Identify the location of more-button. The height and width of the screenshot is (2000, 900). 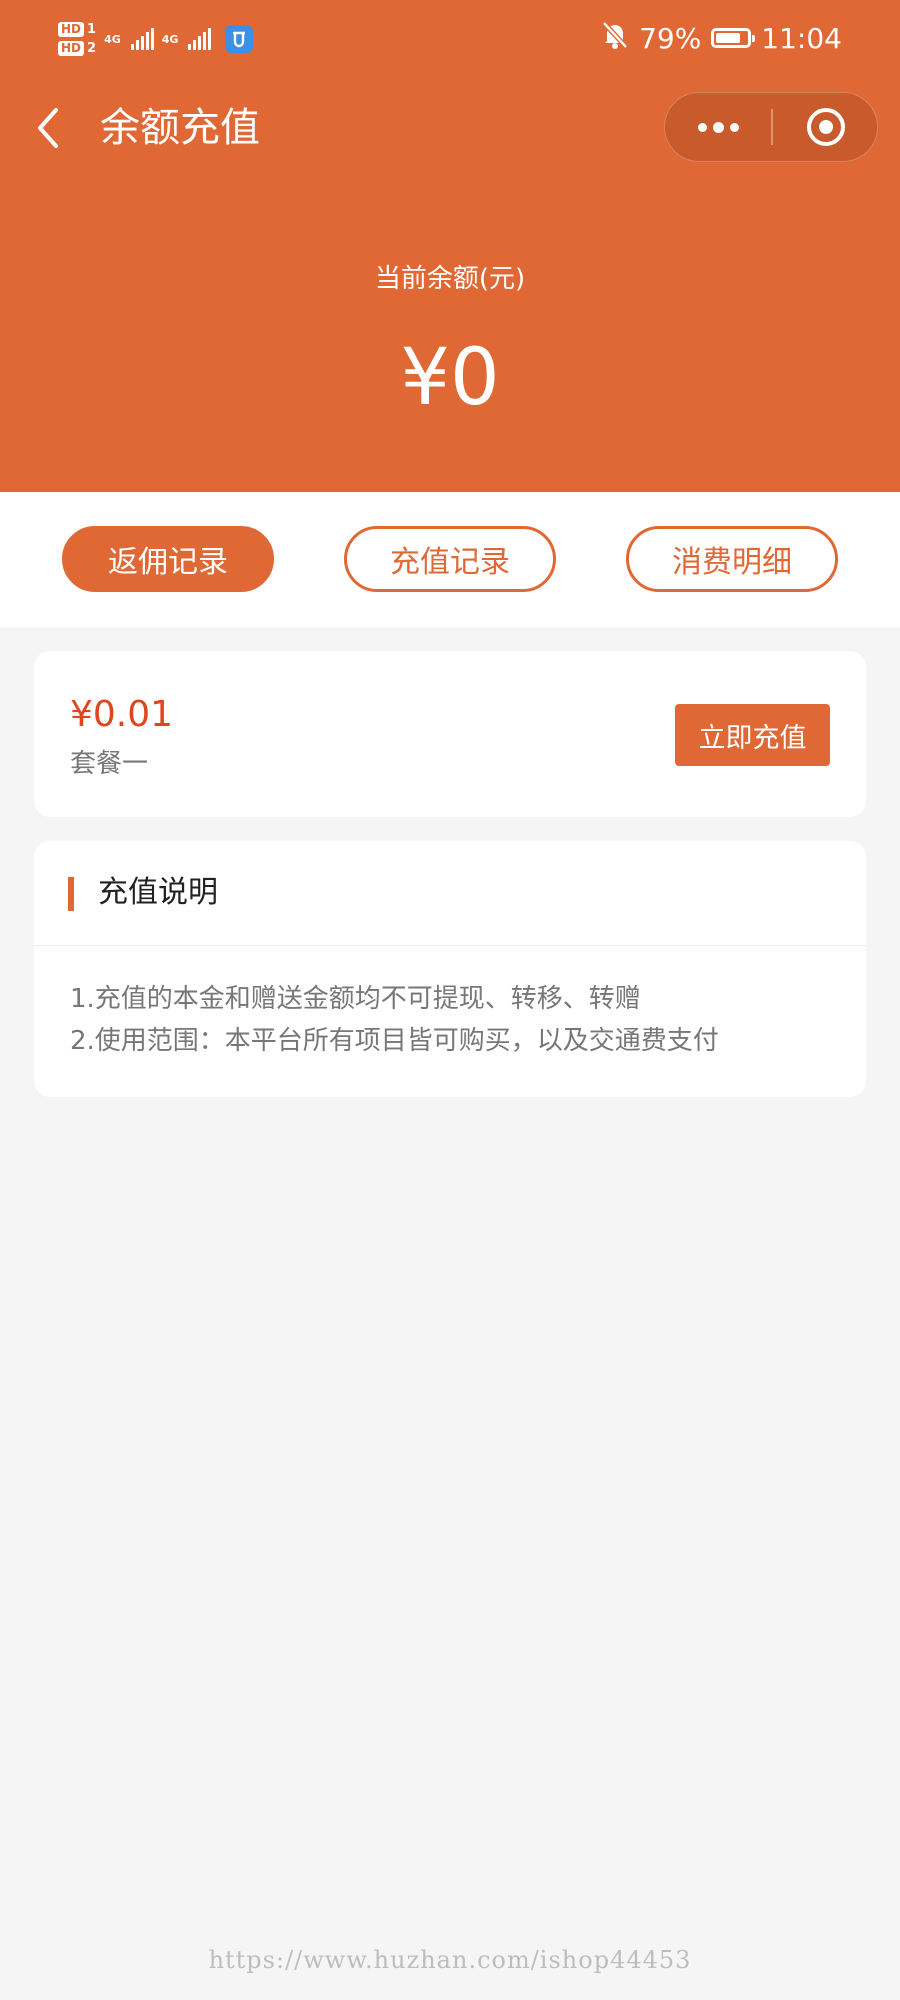
(718, 127).